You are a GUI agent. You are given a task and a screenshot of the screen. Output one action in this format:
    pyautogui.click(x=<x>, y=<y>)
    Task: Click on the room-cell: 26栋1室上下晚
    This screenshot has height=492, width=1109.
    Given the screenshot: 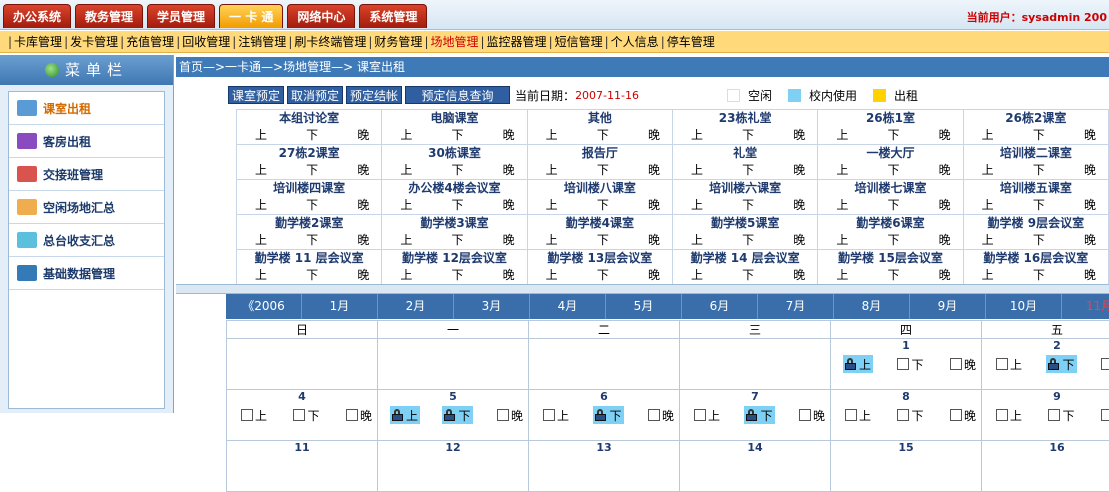 What is the action you would take?
    pyautogui.click(x=890, y=127)
    